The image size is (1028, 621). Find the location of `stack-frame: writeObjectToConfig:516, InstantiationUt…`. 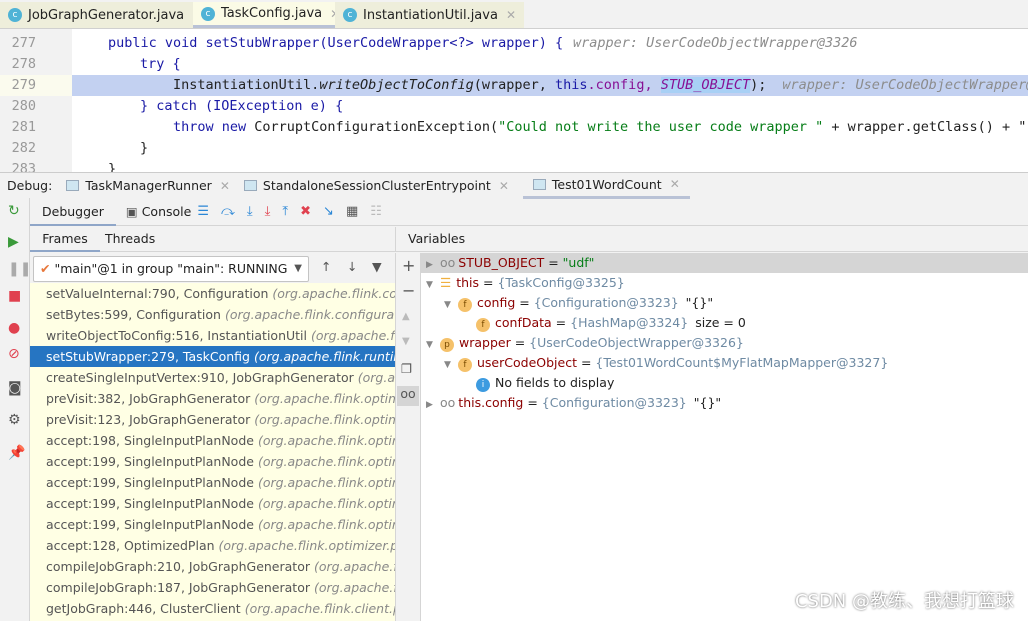

stack-frame: writeObjectToConfig:516, InstantiationUt… is located at coordinates (212, 335).